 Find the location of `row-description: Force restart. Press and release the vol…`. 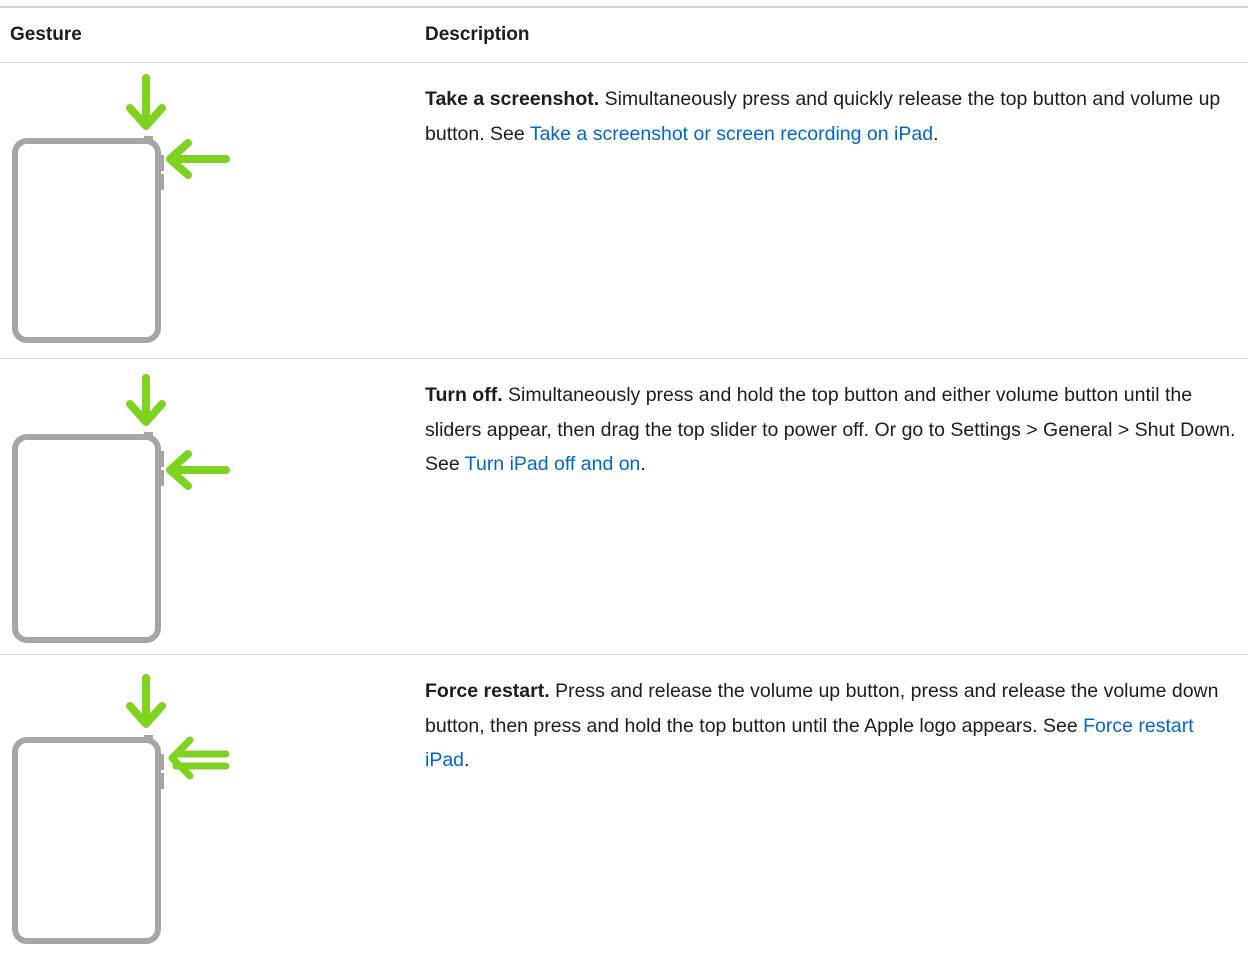

row-description: Force restart. Press and release the vol… is located at coordinates (832, 726).